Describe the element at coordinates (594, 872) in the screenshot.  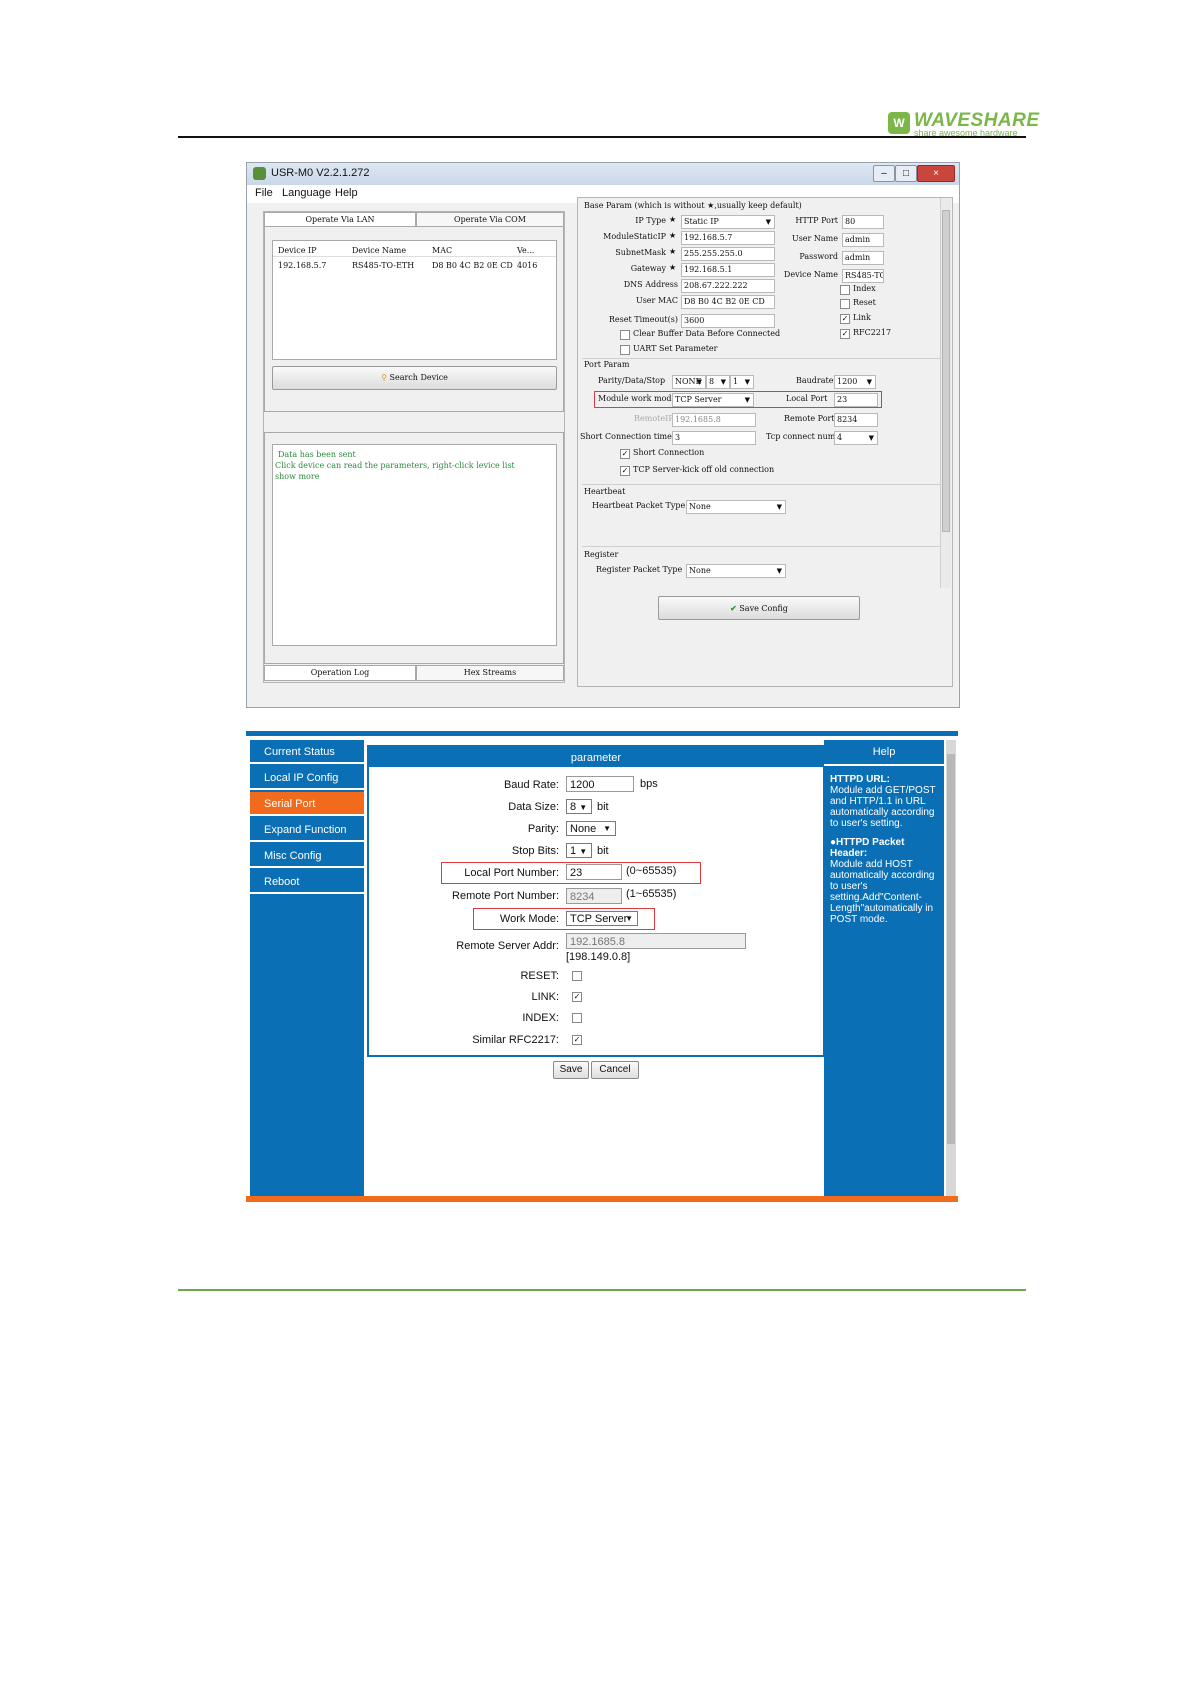
I see `web-local-port-input: 23` at that location.